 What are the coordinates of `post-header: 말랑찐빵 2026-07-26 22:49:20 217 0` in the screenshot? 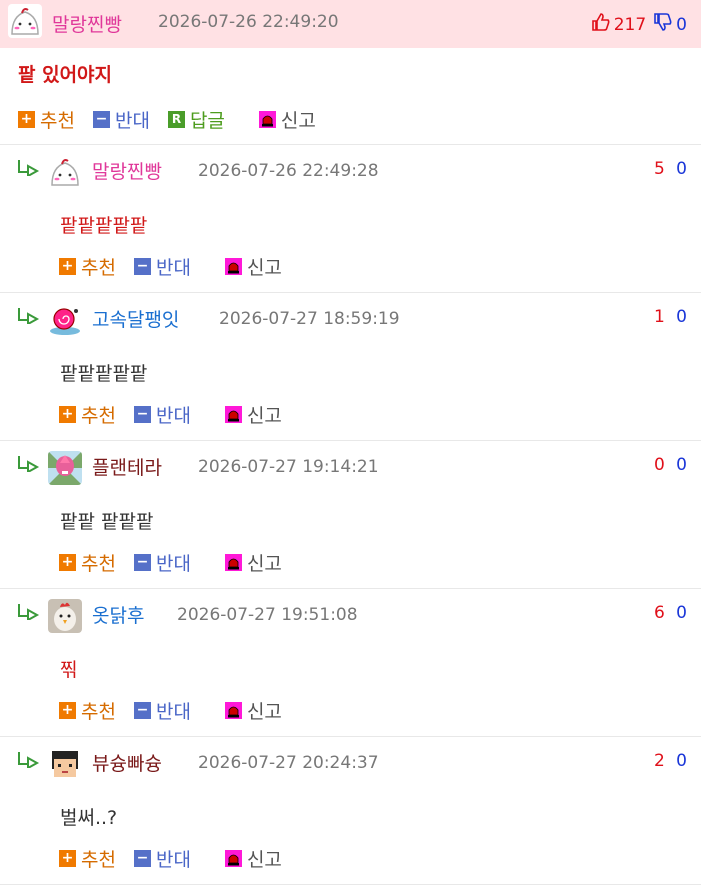 It's located at (350, 24).